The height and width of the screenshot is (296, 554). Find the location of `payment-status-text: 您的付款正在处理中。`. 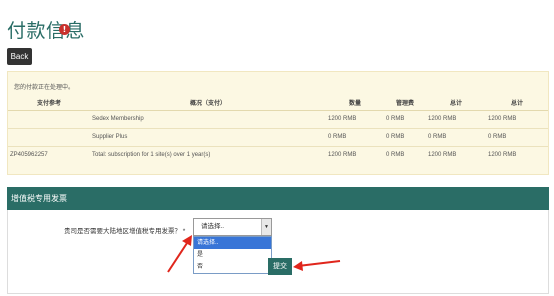

payment-status-text: 您的付款正在处理中。 is located at coordinates (44, 88).